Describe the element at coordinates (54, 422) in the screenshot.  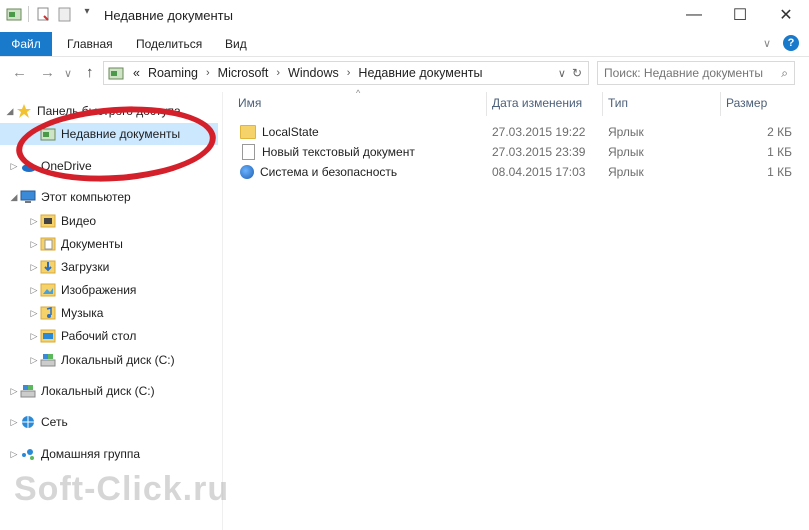
I see `nav-label: Сеть` at that location.